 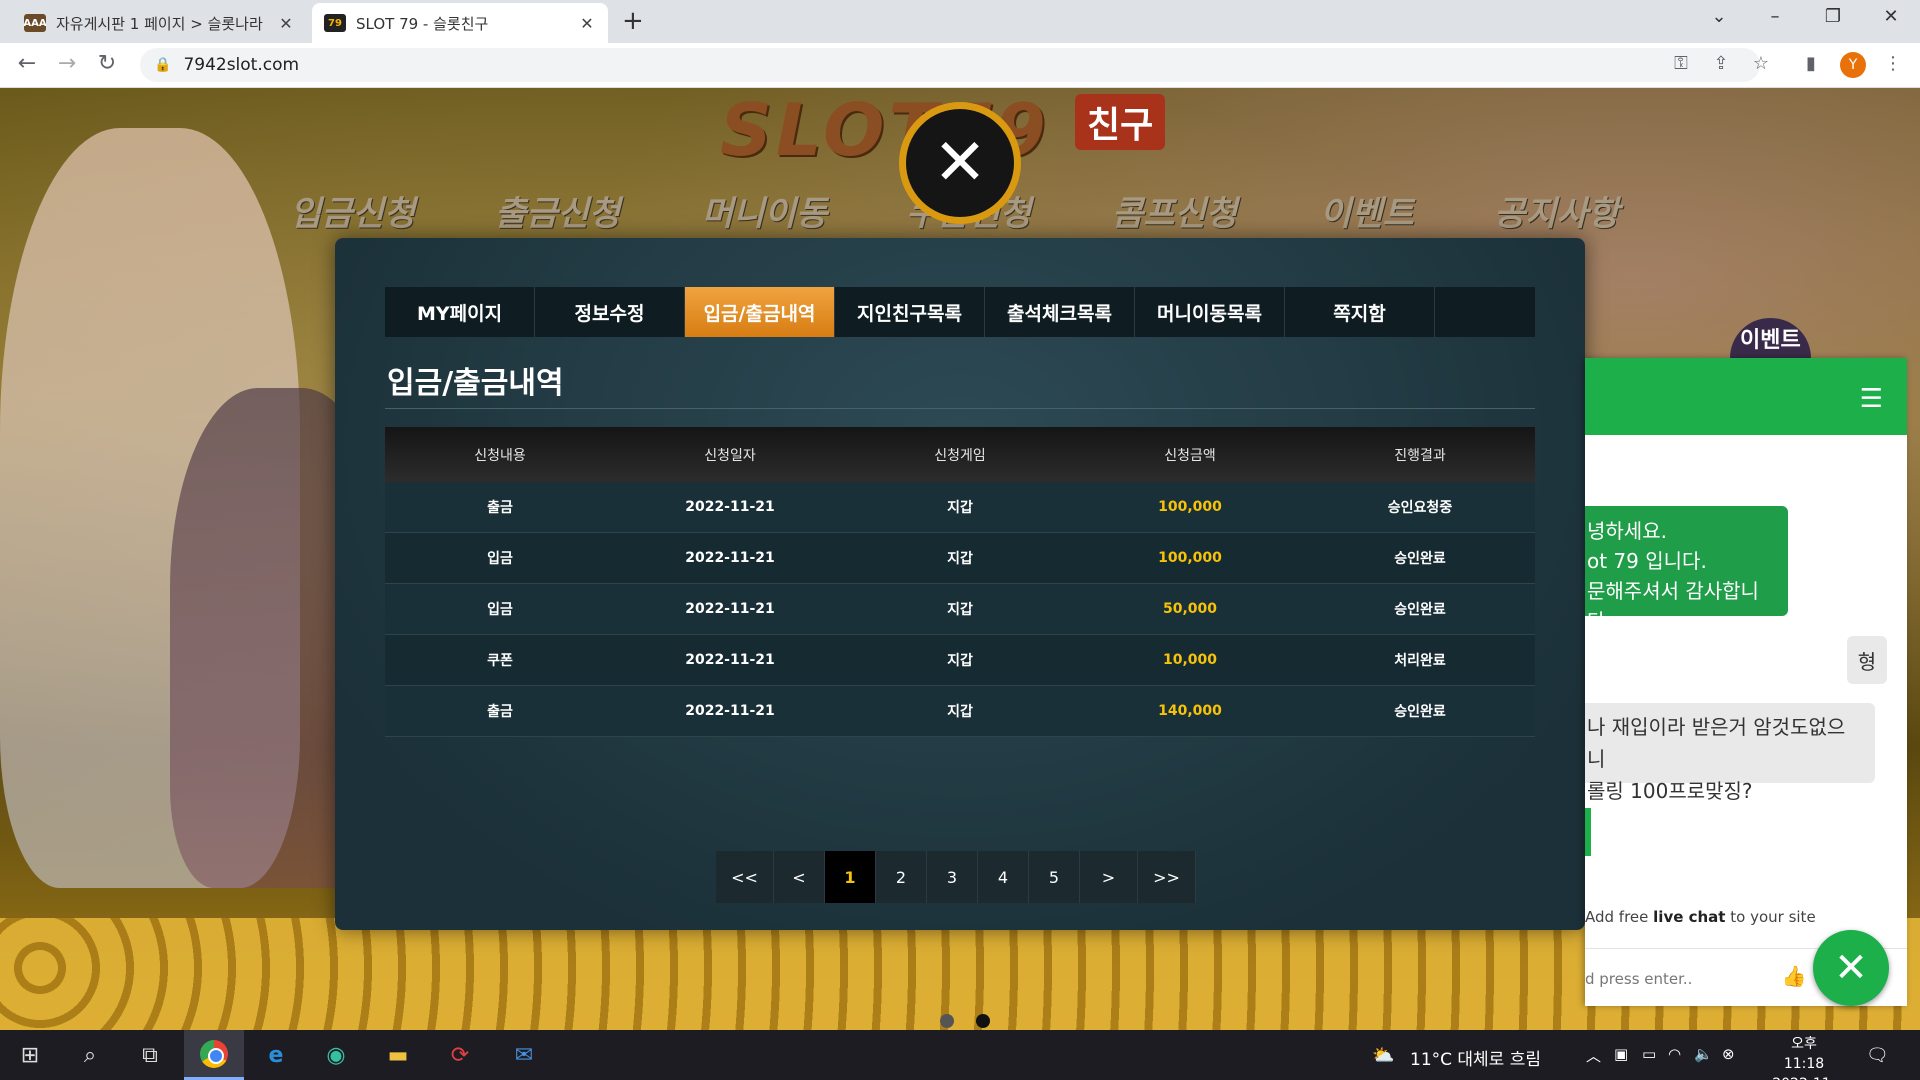 I want to click on modal-close-icon: ✕, so click(x=960, y=163).